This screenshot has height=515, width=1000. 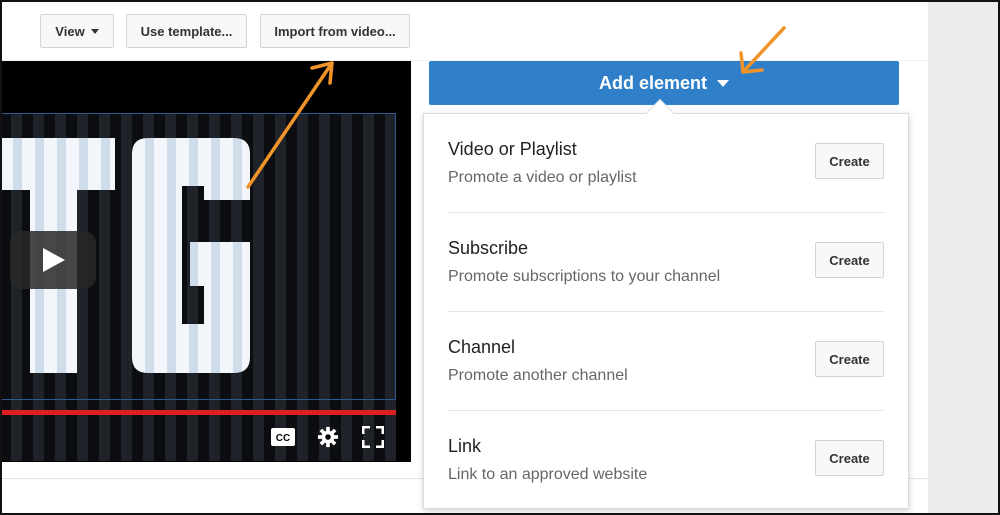 I want to click on menu-item-channel: Channel Promote another channel Create, so click(x=666, y=361).